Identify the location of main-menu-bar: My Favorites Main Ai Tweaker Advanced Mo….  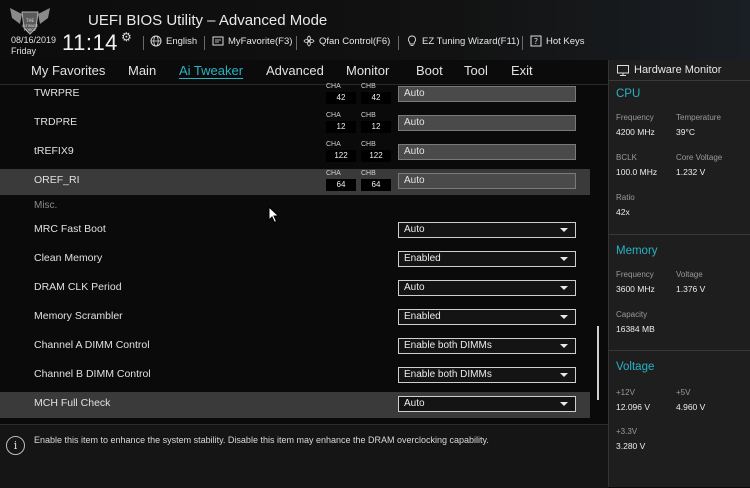
(304, 72).